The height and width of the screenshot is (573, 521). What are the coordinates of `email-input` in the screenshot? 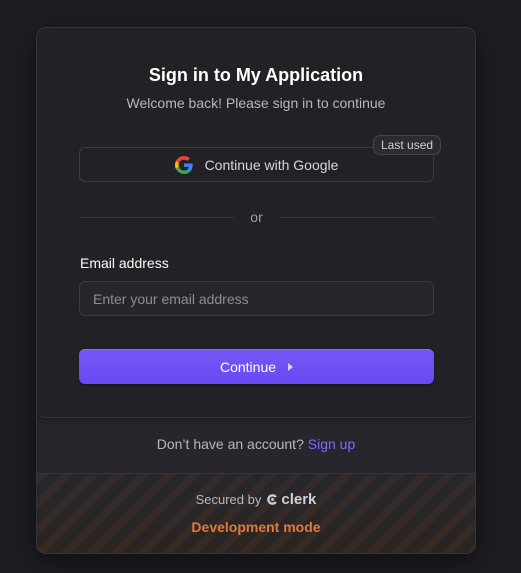 It's located at (256, 298).